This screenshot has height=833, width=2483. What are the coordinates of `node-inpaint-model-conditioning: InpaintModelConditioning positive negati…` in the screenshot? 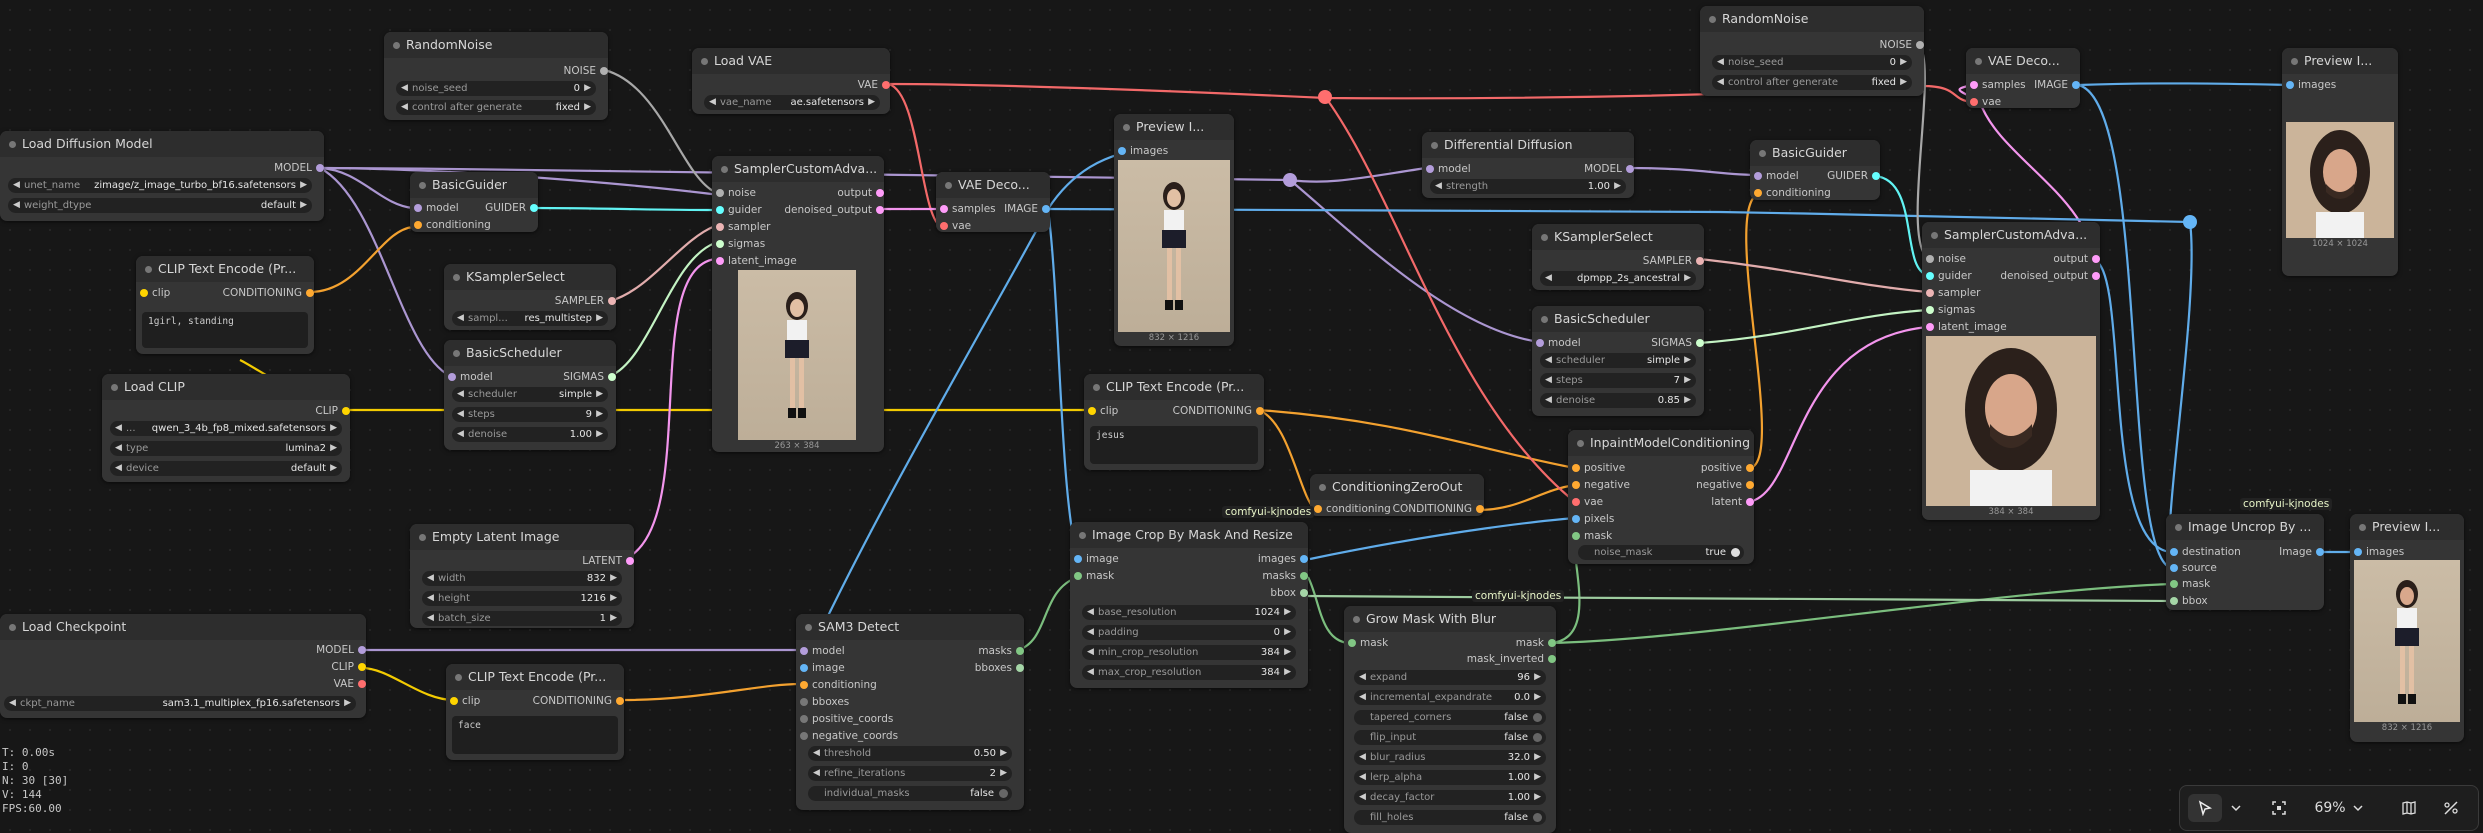 It's located at (1661, 497).